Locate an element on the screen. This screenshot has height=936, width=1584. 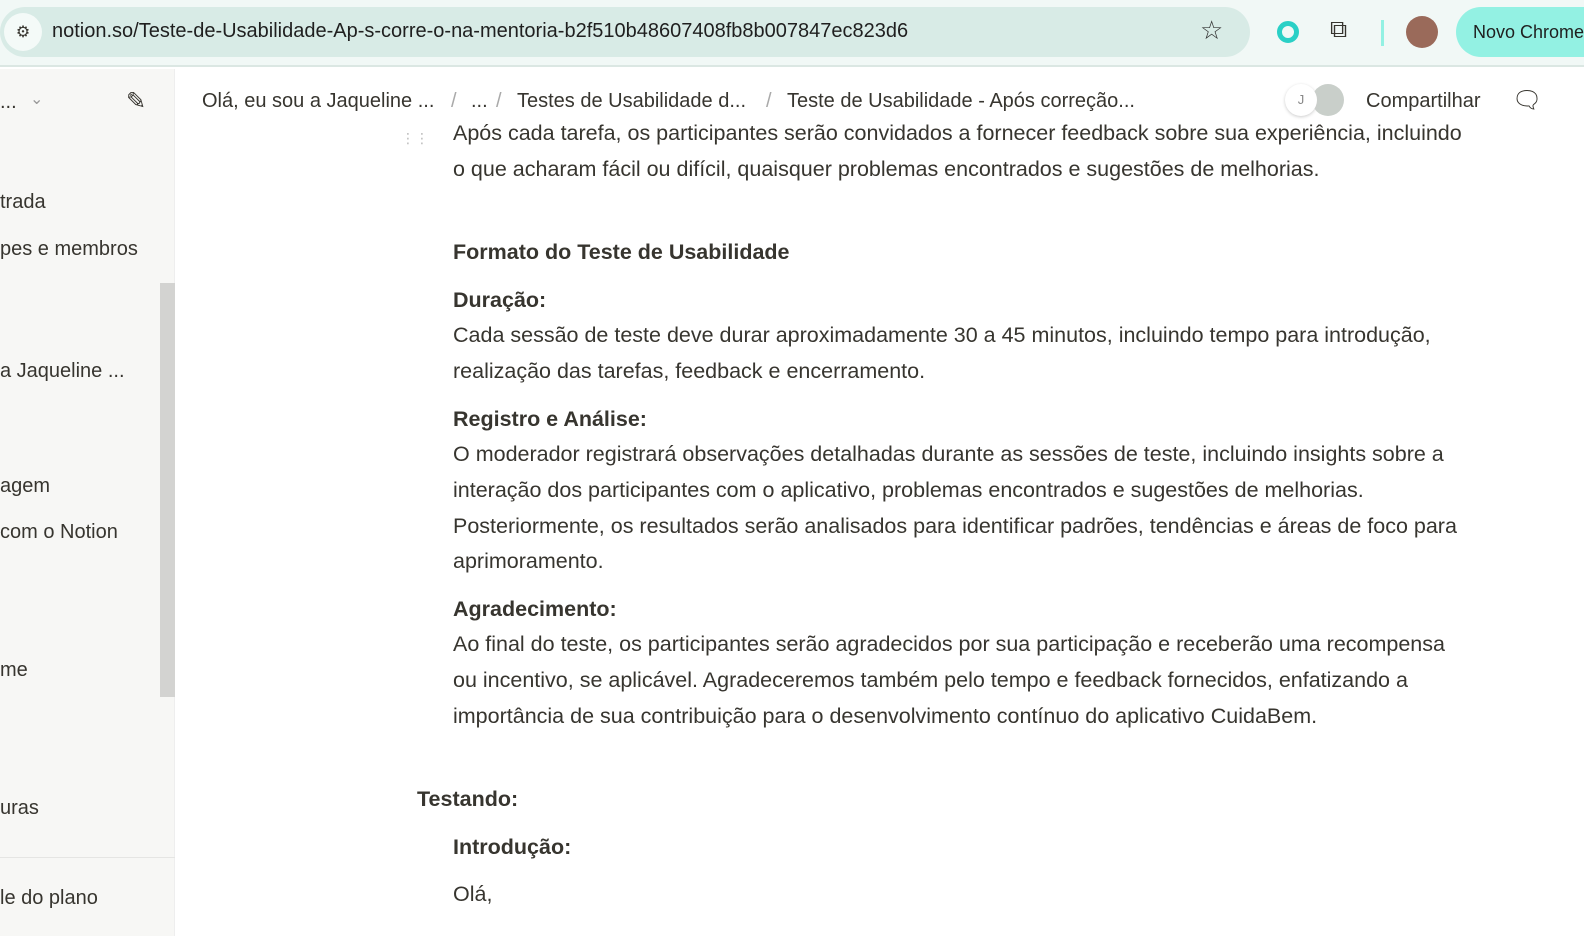
comments-icon: 🗨 is located at coordinates (1527, 100).